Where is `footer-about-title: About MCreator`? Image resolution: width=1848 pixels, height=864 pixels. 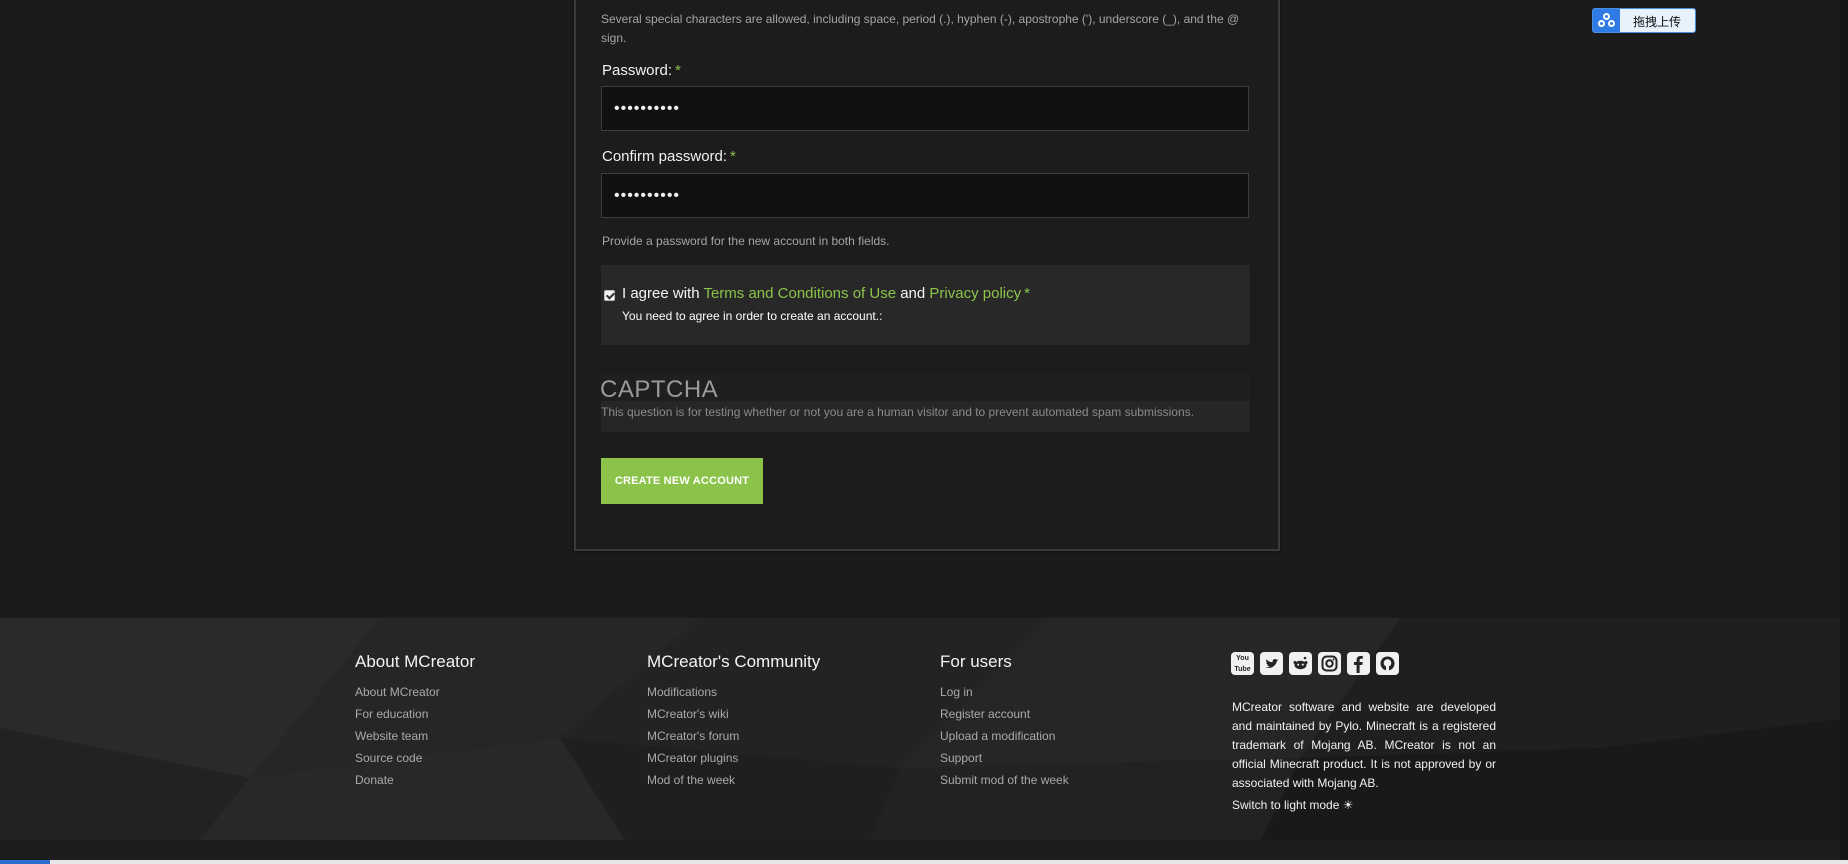
footer-about-title: About MCreator is located at coordinates (415, 661).